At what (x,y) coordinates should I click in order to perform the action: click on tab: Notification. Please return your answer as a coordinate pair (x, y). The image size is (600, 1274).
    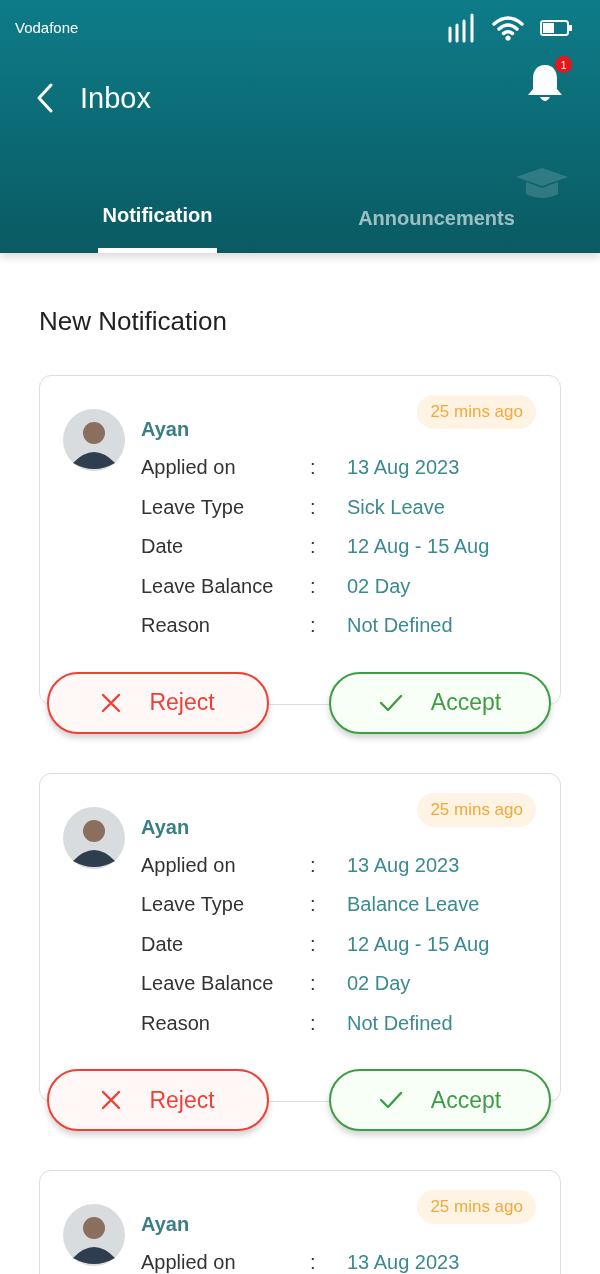
    Looking at the image, I should click on (157, 218).